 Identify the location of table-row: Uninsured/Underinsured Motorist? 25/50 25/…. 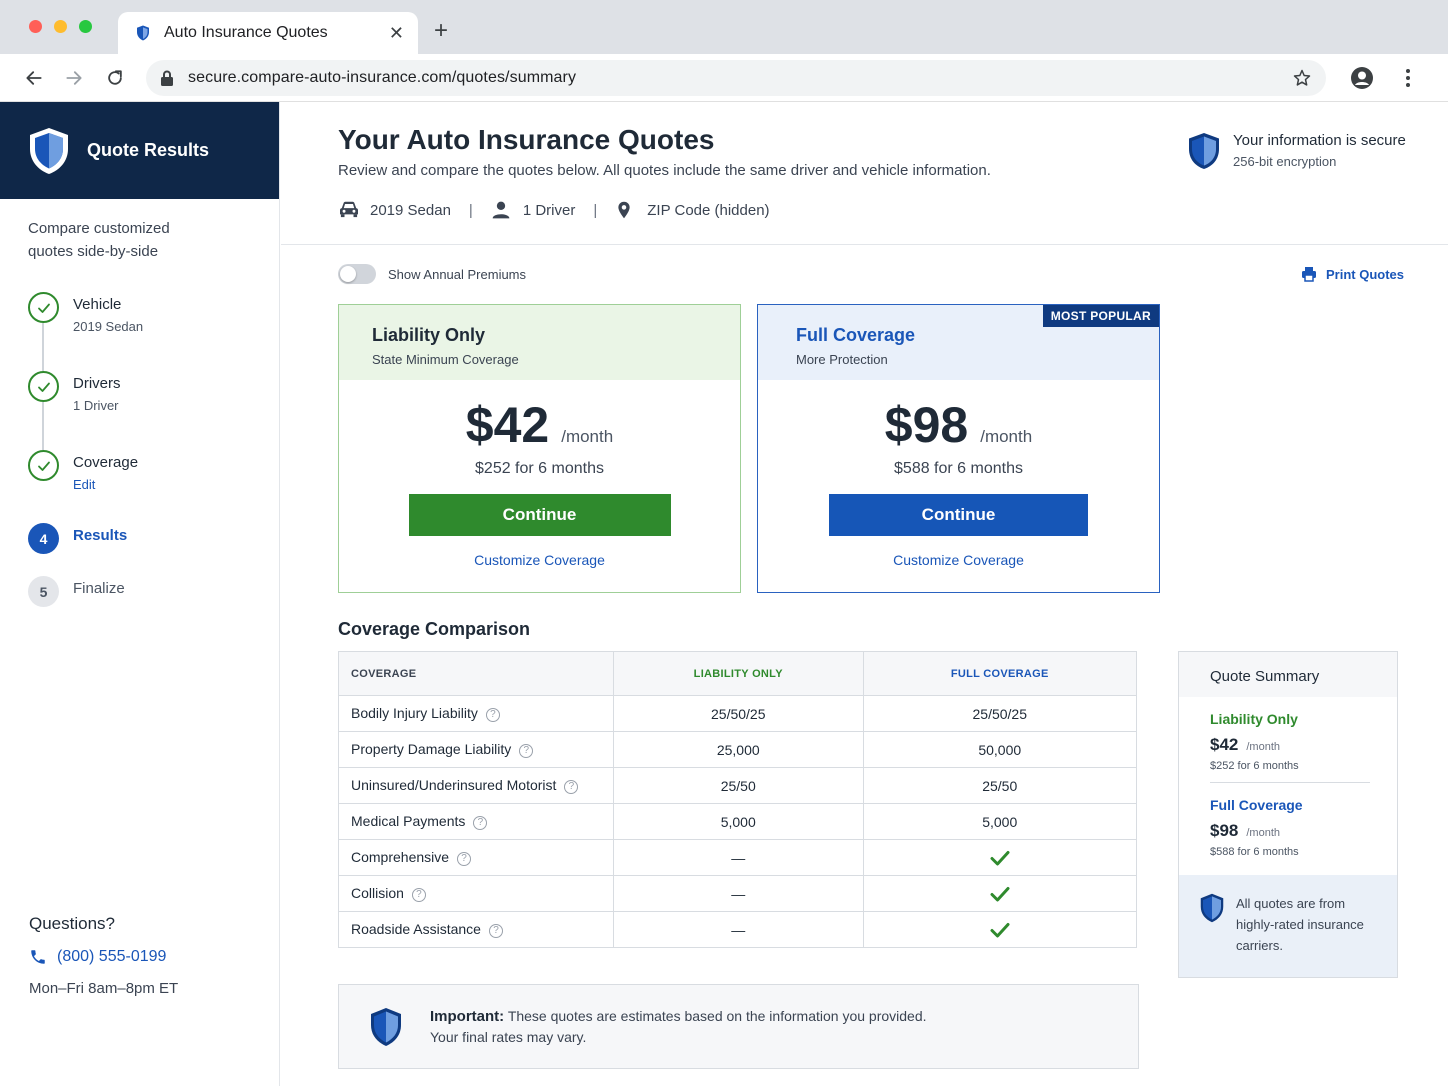
(737, 785).